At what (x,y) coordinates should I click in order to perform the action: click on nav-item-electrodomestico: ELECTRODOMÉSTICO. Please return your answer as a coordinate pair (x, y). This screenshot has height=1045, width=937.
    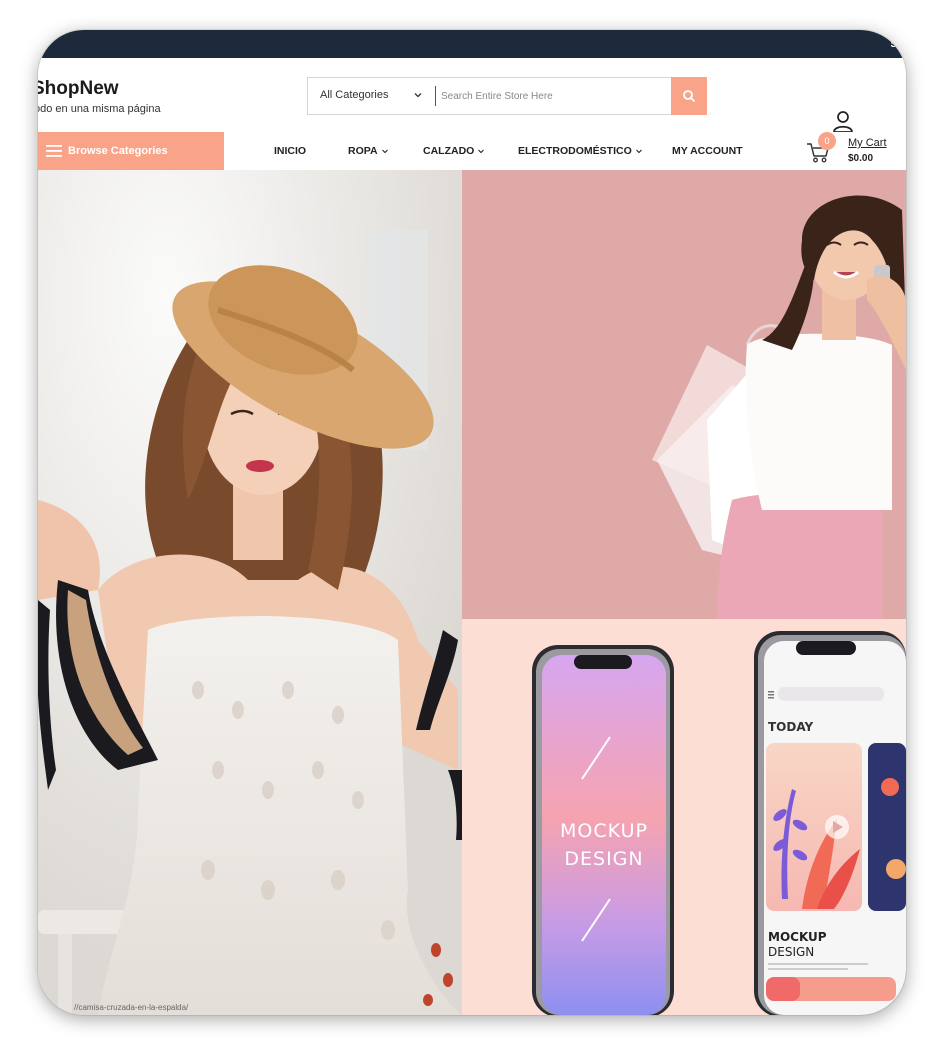
    Looking at the image, I should click on (580, 151).